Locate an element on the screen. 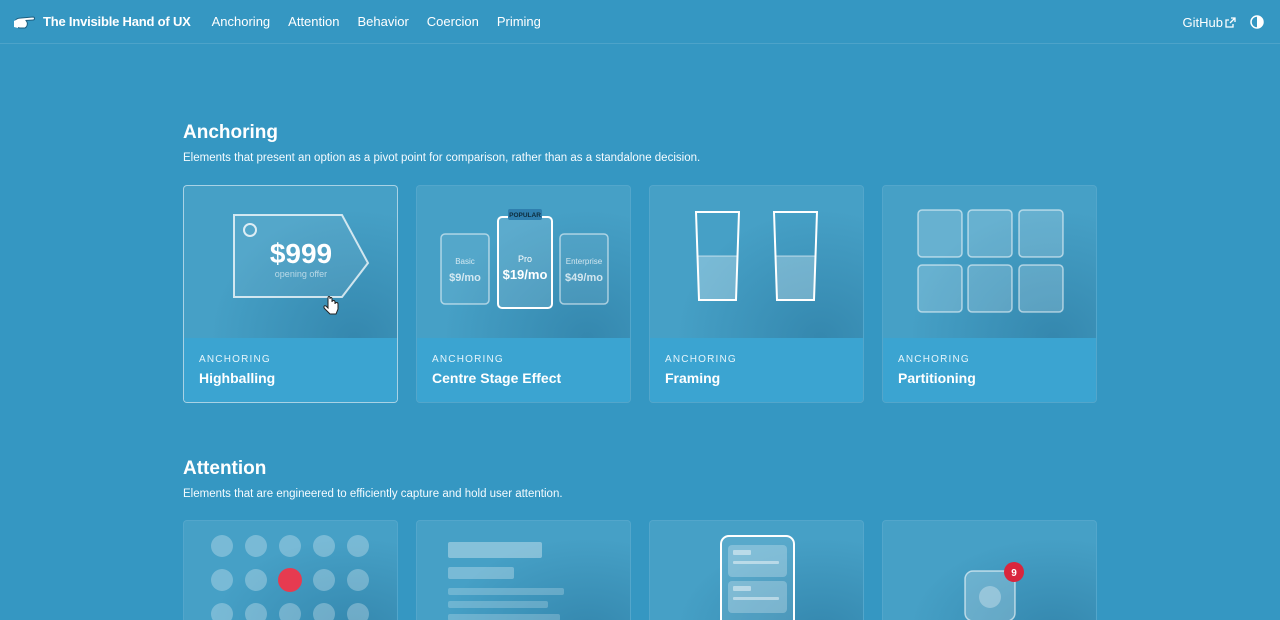  price-tag-icon: $999 opening offer is located at coordinates (301, 264).